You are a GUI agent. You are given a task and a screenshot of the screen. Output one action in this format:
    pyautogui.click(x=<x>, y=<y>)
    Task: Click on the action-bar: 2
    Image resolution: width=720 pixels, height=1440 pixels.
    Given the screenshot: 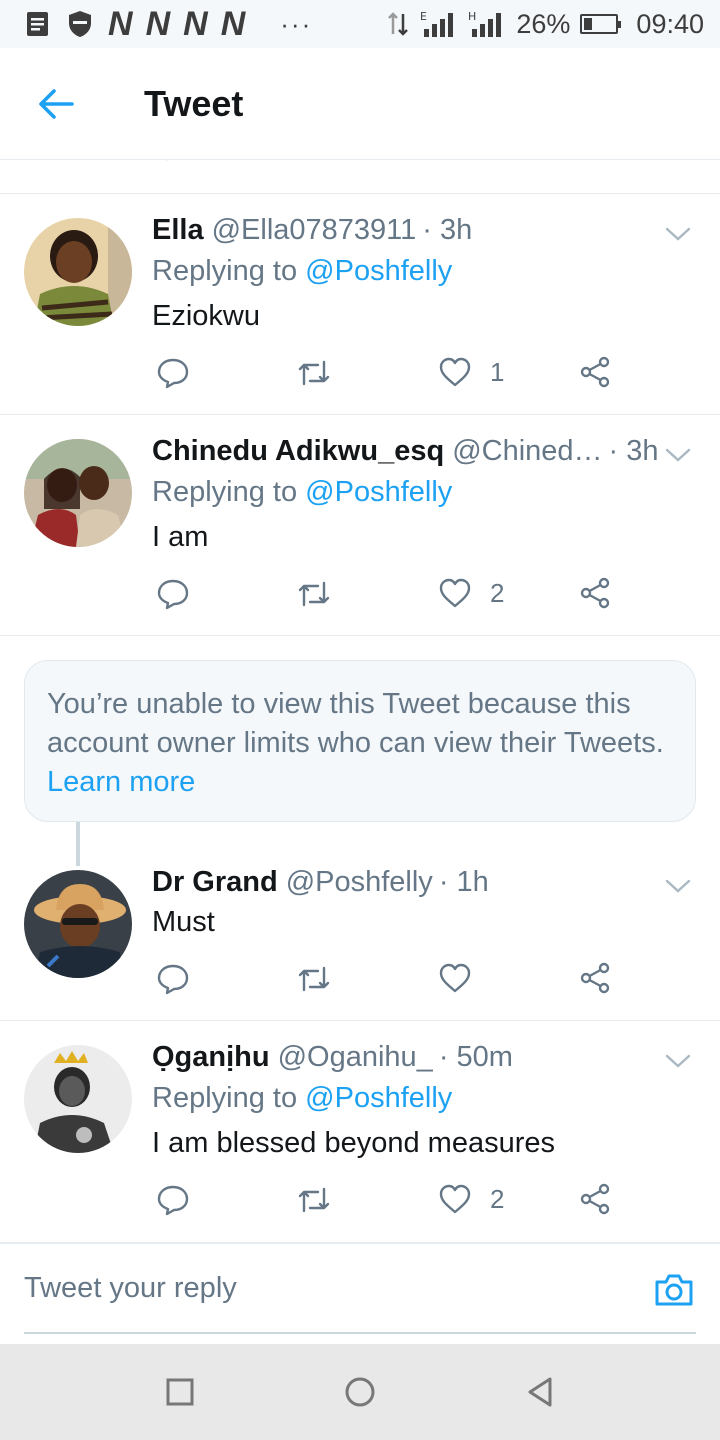 What is the action you would take?
    pyautogui.click(x=392, y=597)
    